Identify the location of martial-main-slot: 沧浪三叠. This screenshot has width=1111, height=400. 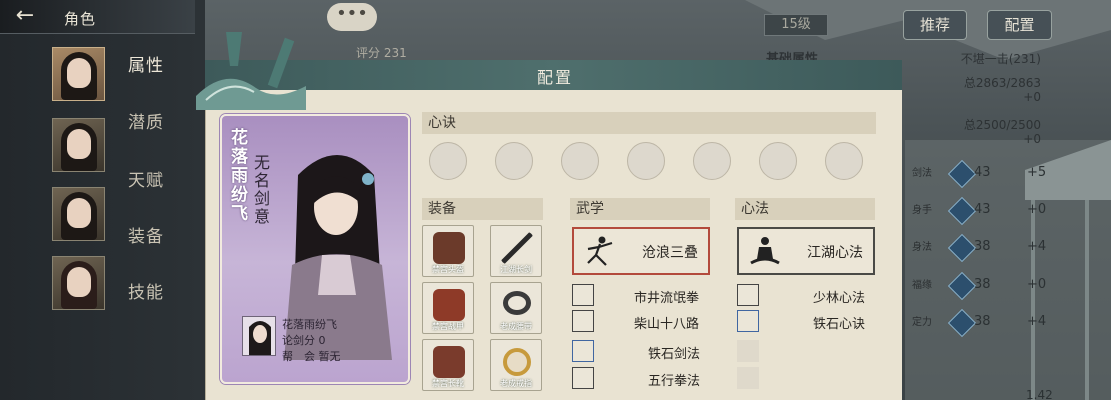
(641, 251).